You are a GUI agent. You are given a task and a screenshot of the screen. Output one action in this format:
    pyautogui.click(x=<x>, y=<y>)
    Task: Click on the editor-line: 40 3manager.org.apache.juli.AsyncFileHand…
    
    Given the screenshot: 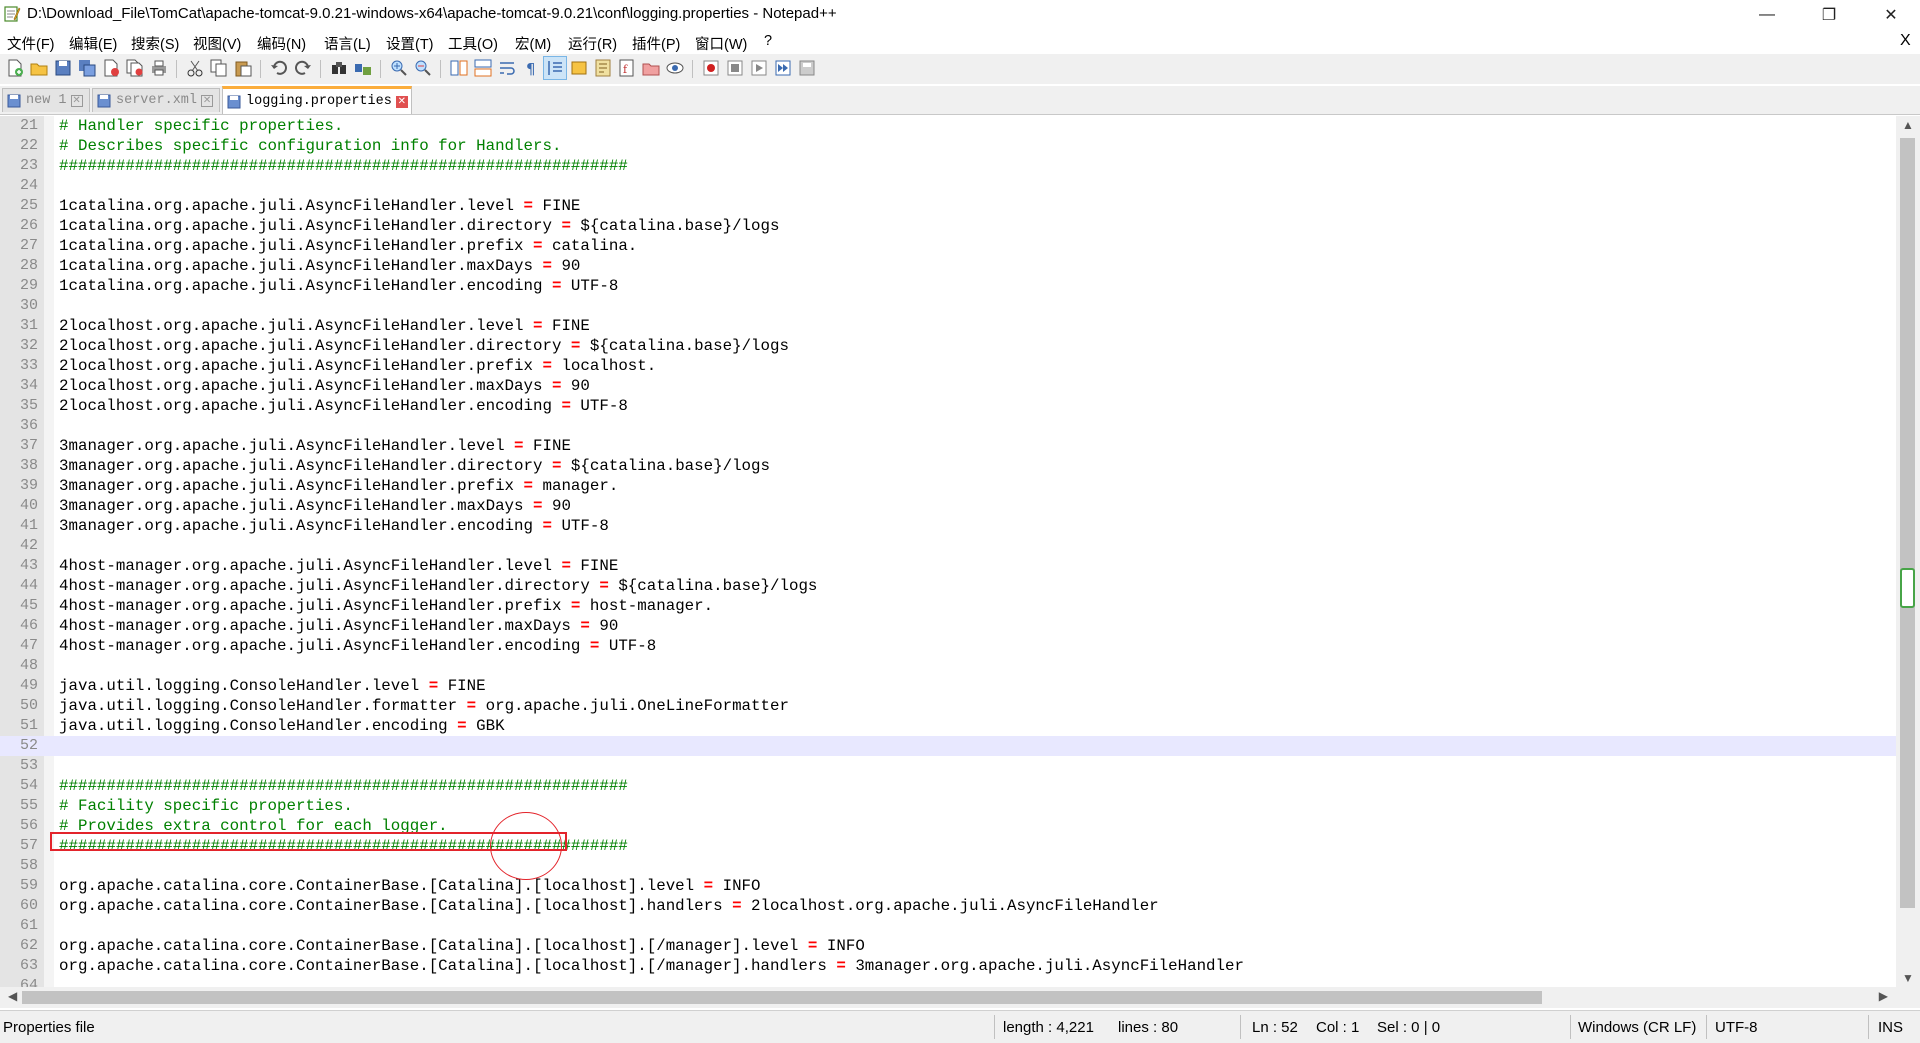 What is the action you would take?
    pyautogui.click(x=948, y=506)
    